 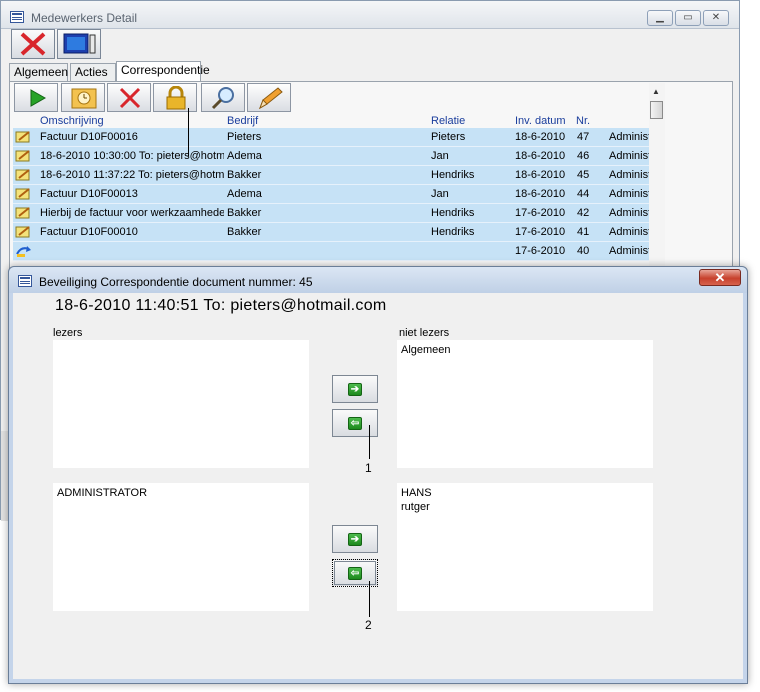 What do you see at coordinates (583, 137) in the screenshot?
I see `cell-nr: 47` at bounding box center [583, 137].